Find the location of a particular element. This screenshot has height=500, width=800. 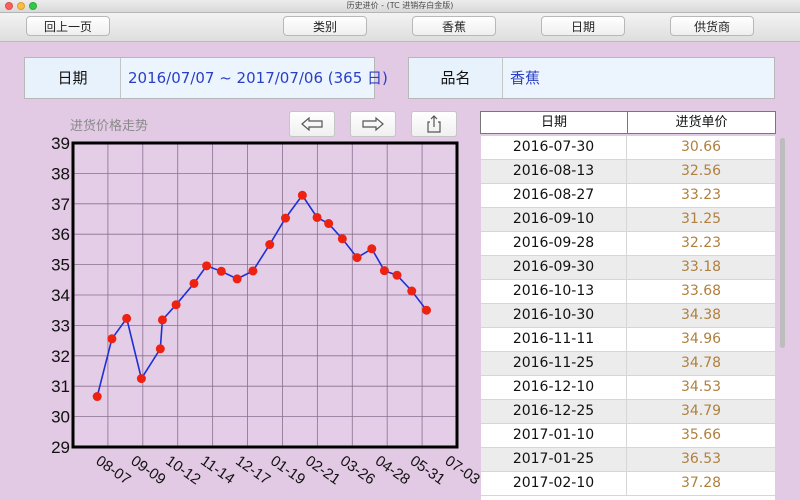

row-price: 32.23 is located at coordinates (701, 243).